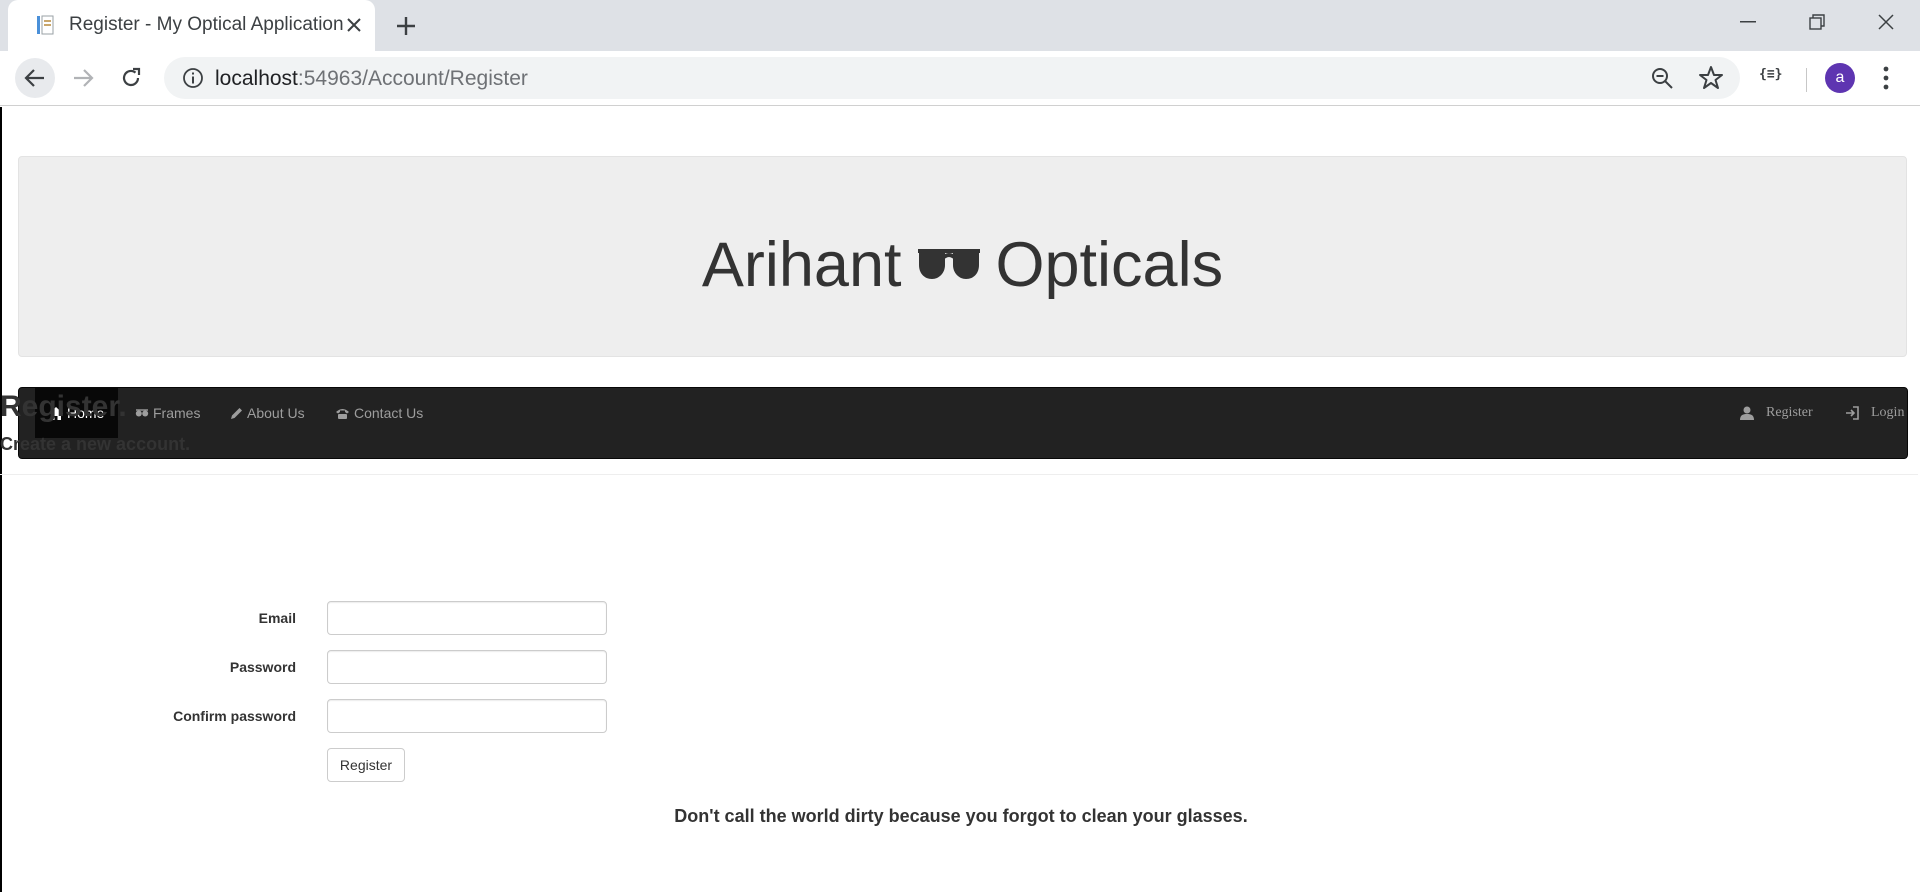  Describe the element at coordinates (206, 24) in the screenshot. I see `tab-title: Register - My Optical Application` at that location.